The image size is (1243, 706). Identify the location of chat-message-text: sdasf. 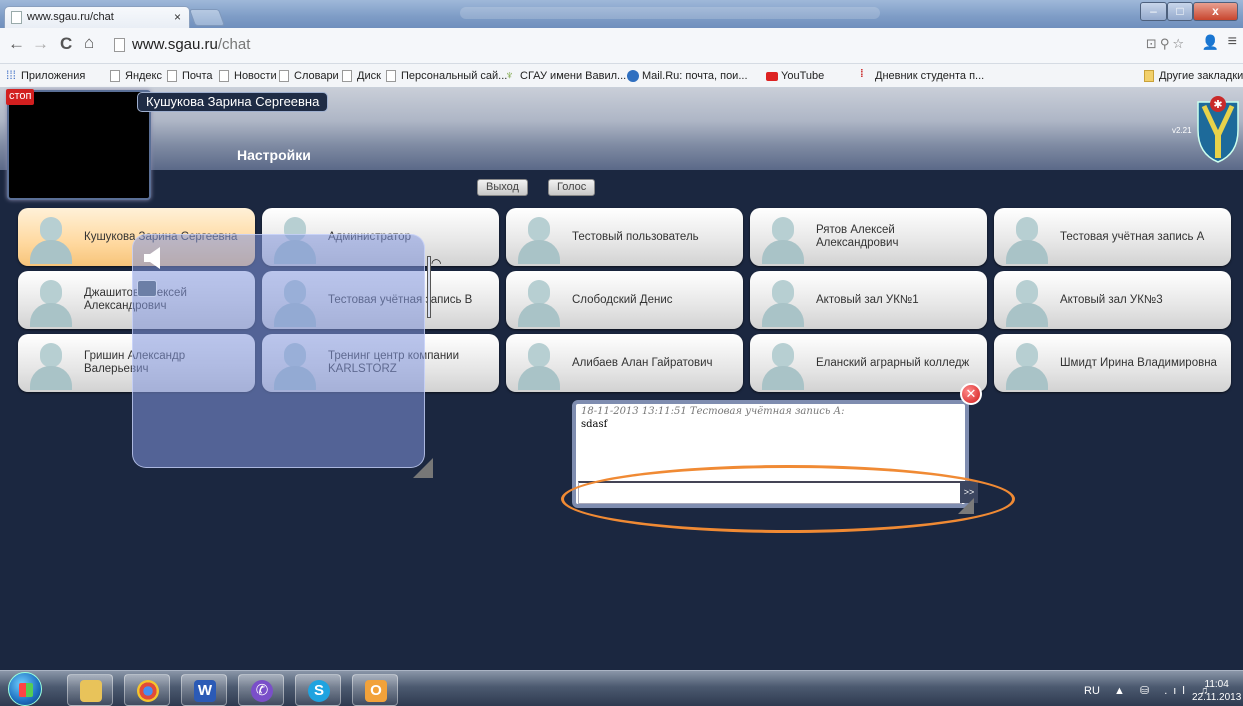
(594, 424).